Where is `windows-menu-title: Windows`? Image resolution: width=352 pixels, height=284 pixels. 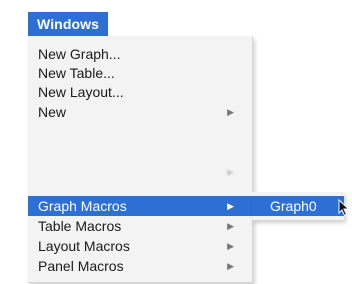 windows-menu-title: Windows is located at coordinates (68, 24).